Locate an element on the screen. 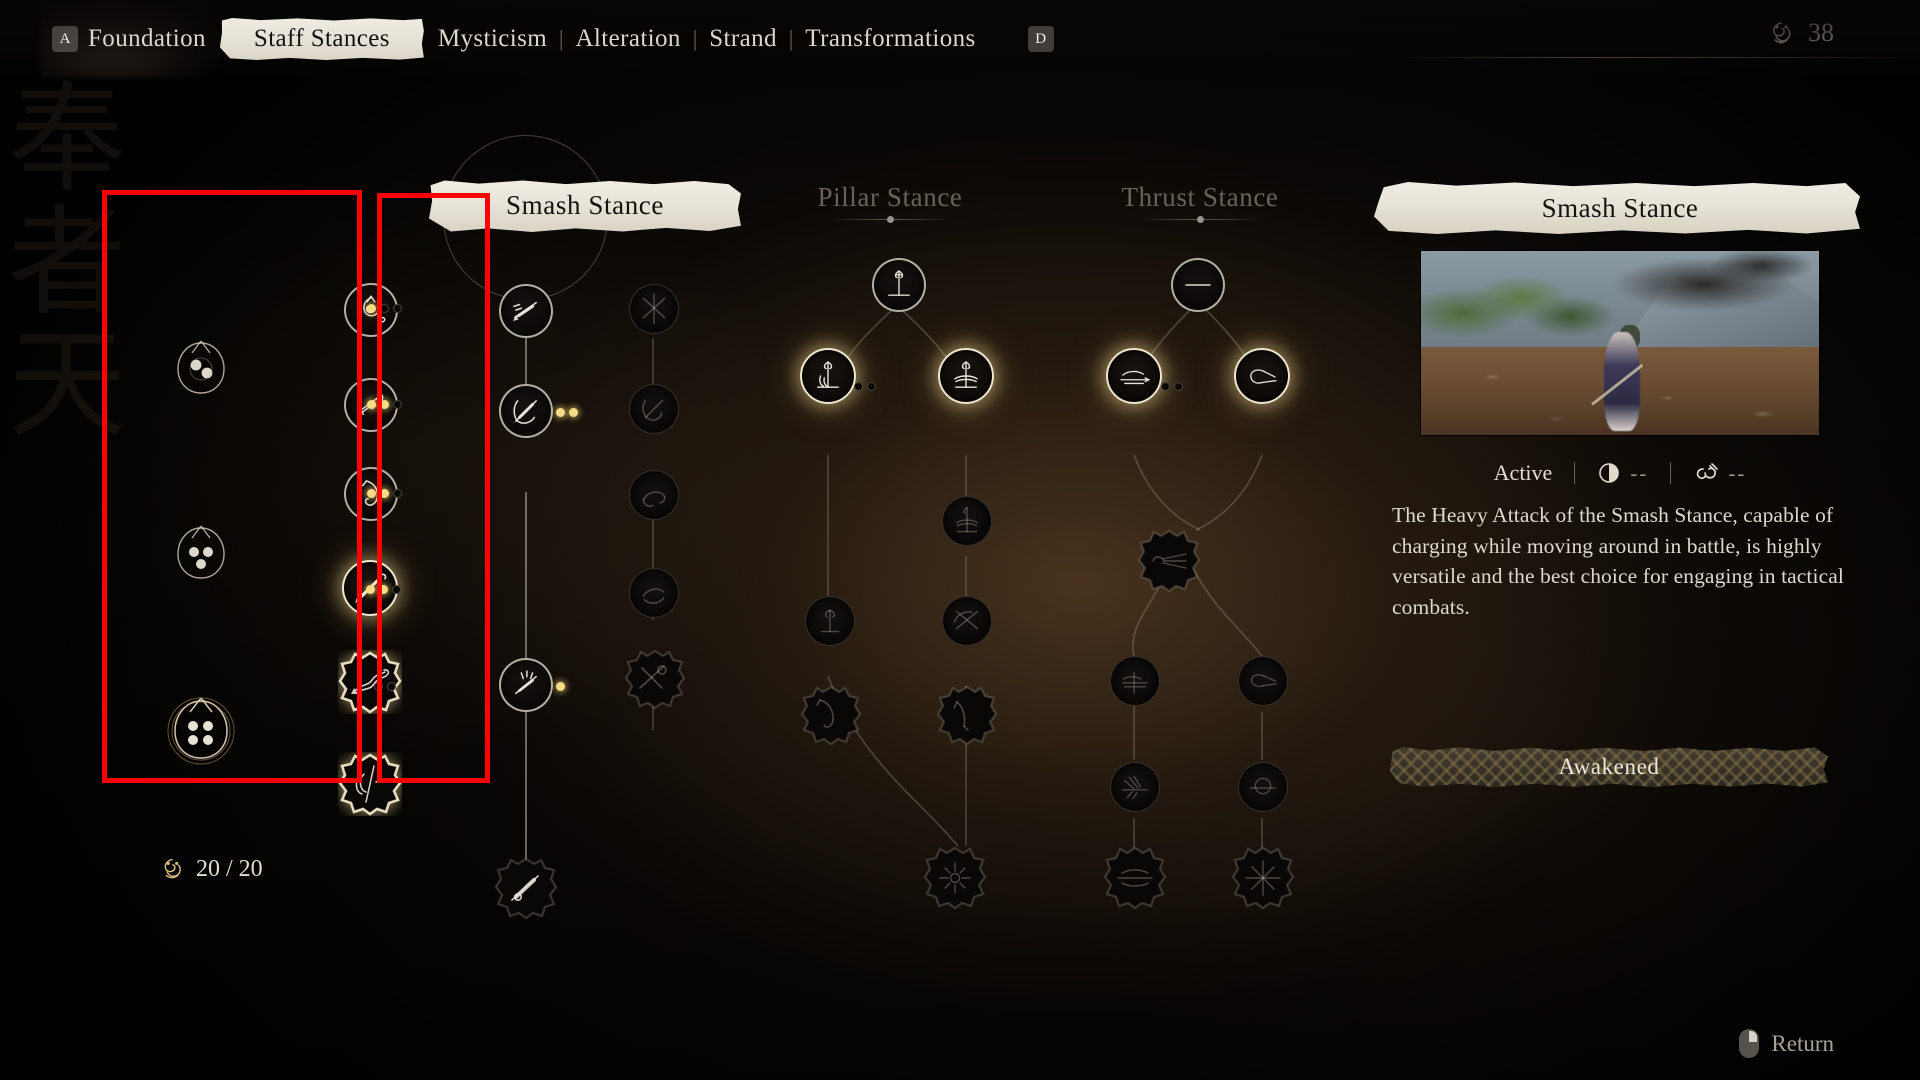 The height and width of the screenshot is (1080, 1920). gameplay-preview is located at coordinates (1620, 343).